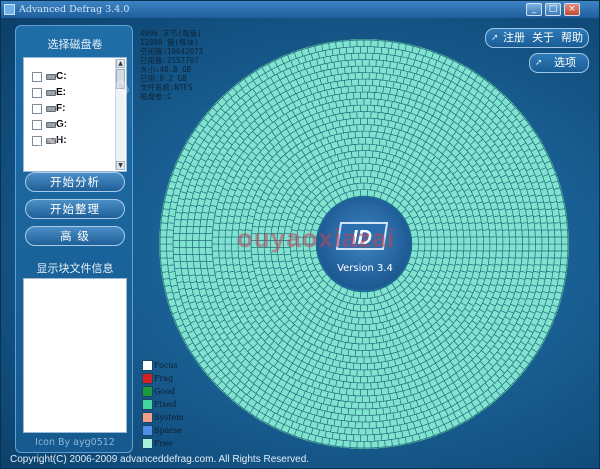 The image size is (600, 469). What do you see at coordinates (120, 63) in the screenshot?
I see `scroll-up-icon: ▲` at bounding box center [120, 63].